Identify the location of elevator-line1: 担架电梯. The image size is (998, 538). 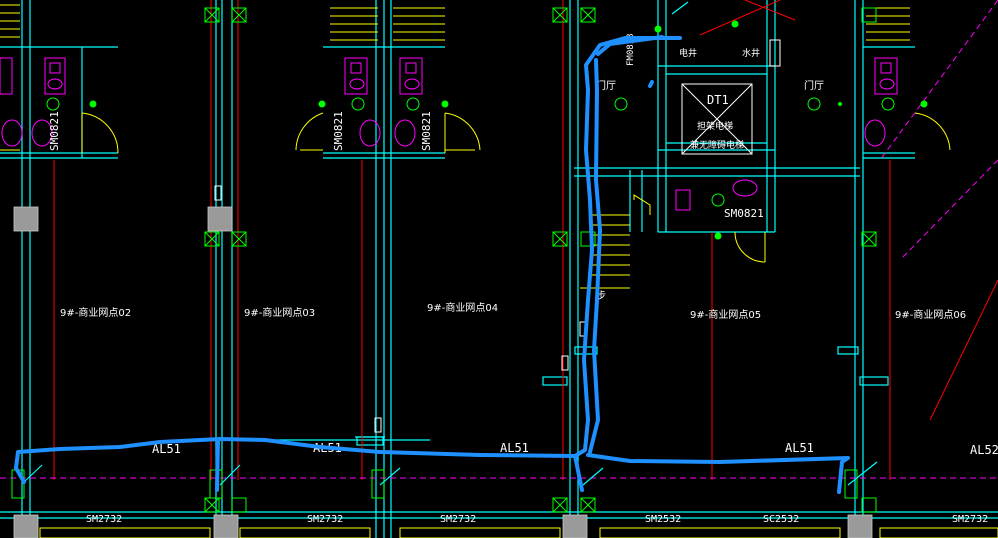
(715, 126).